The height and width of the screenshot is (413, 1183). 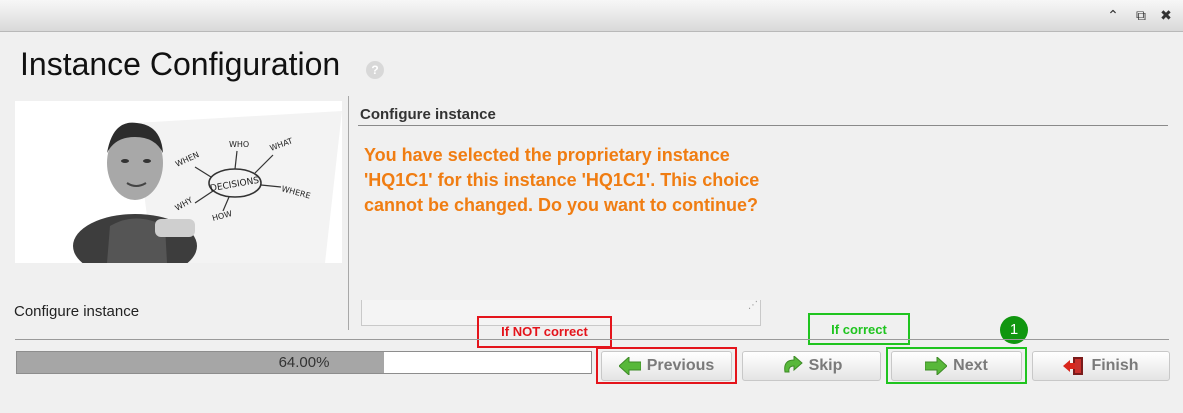 I want to click on arrow-left-icon, so click(x=629, y=366).